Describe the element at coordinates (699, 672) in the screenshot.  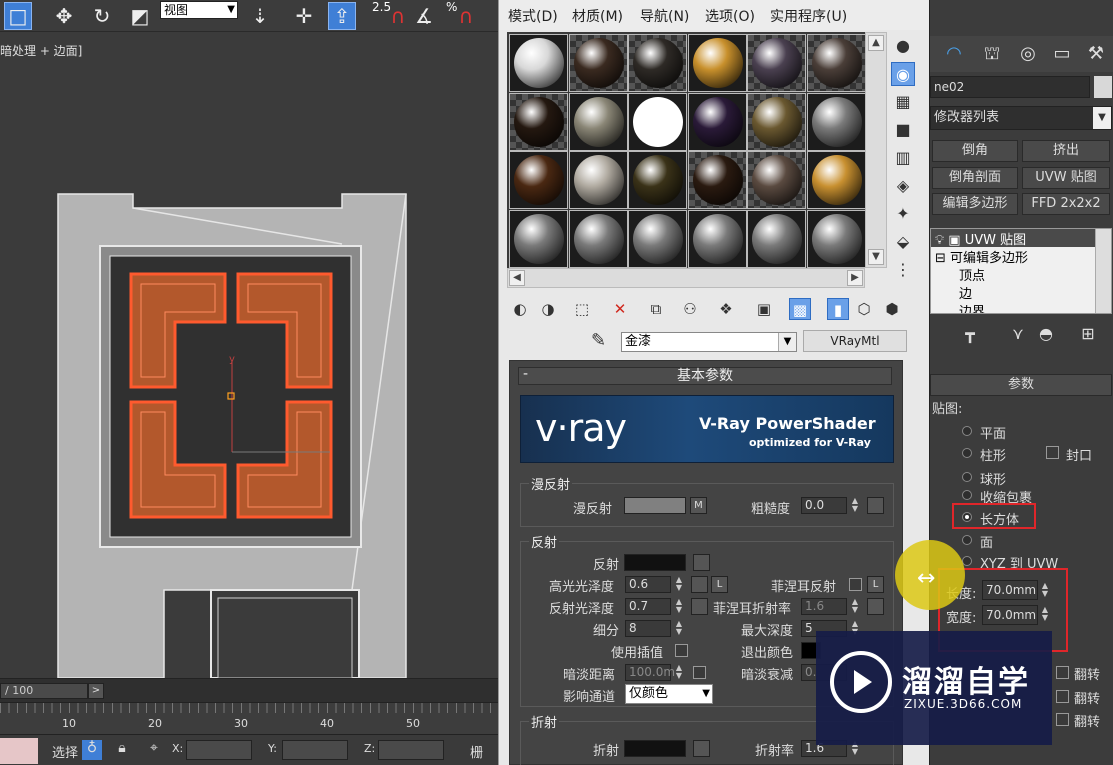
I see `dim-distance-checkbox` at that location.